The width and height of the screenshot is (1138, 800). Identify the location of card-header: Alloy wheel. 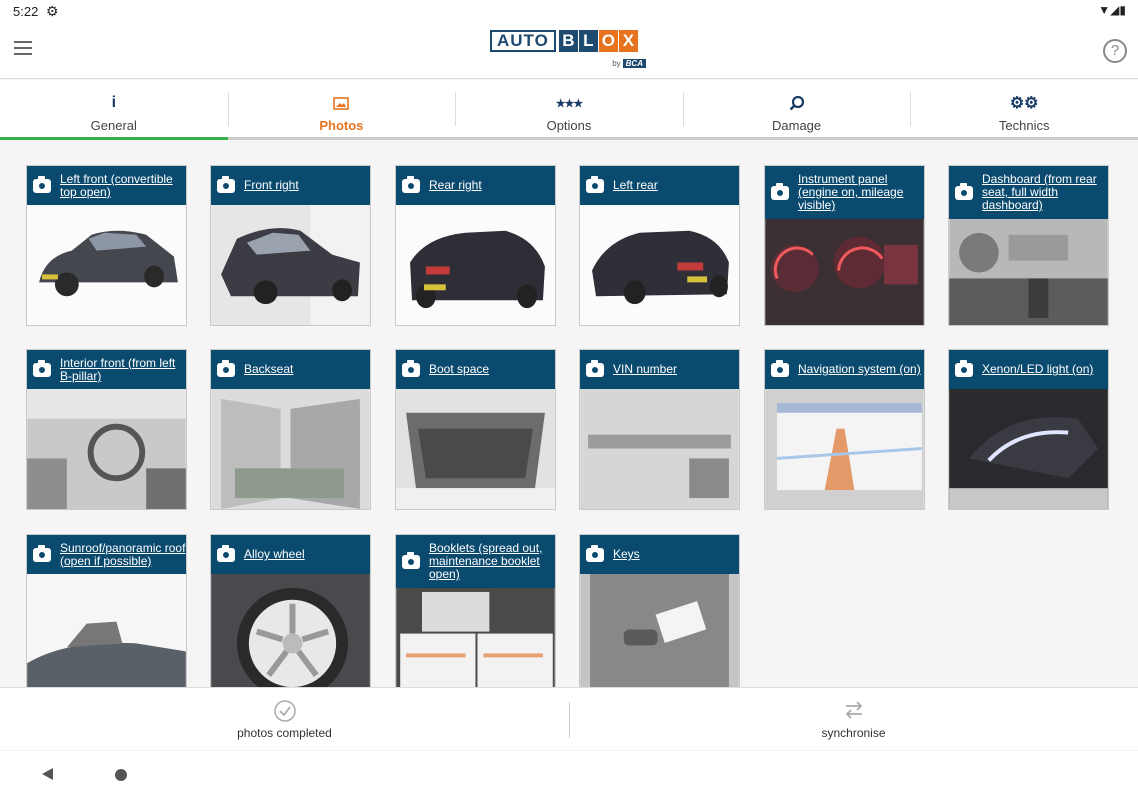
(290, 554).